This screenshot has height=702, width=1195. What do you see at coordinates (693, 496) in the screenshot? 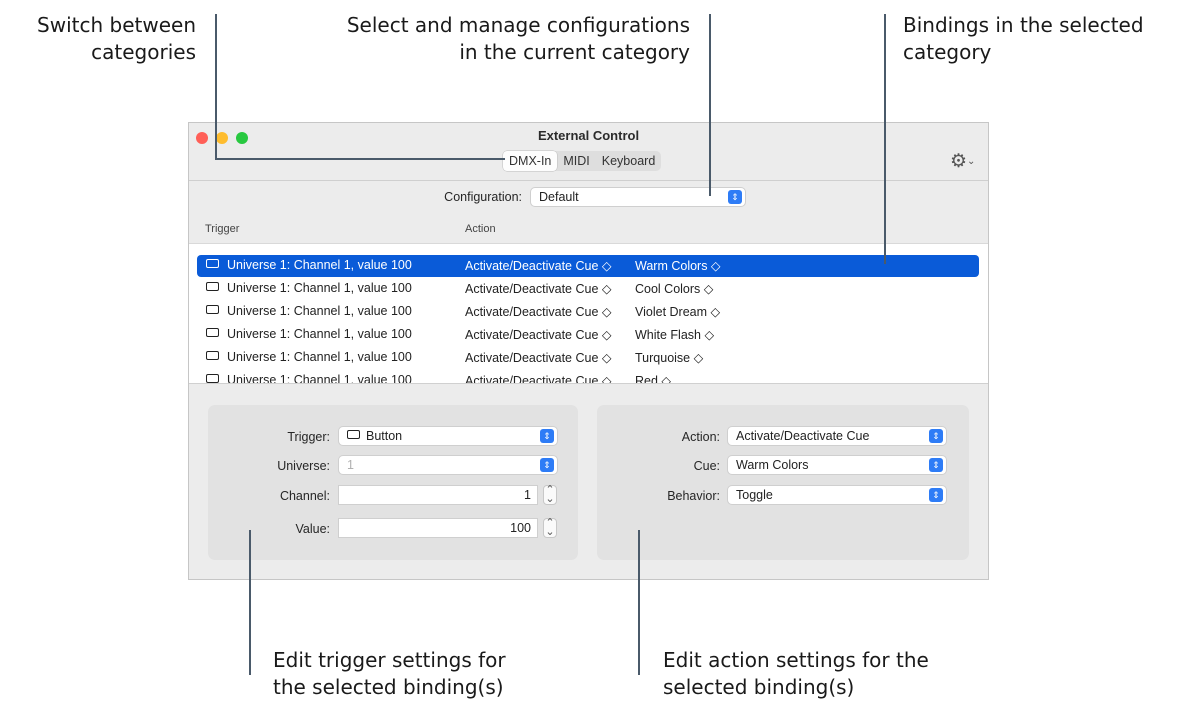
I see `behavior-label: Behavior:` at bounding box center [693, 496].